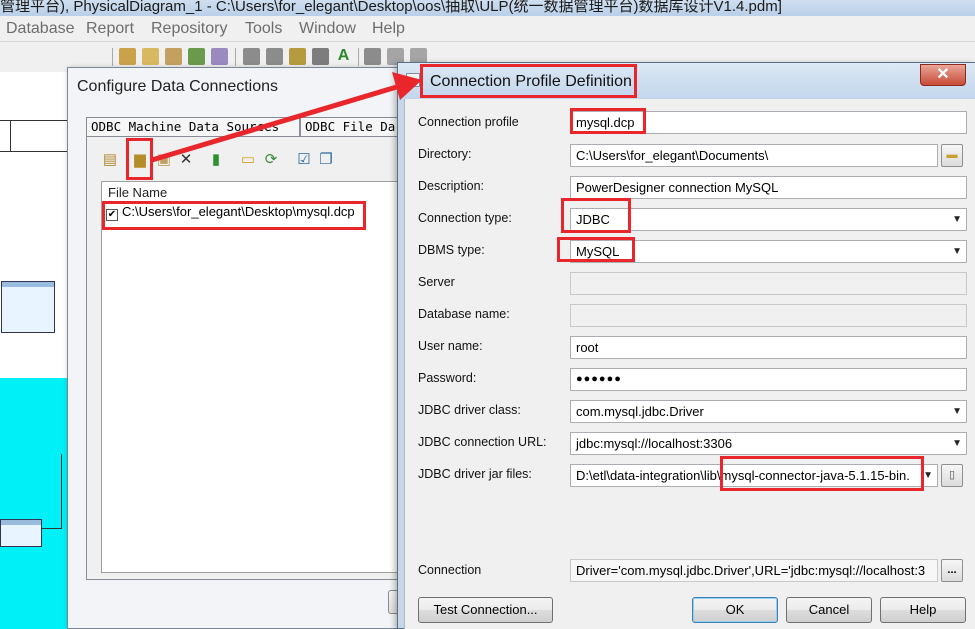  What do you see at coordinates (768, 283) in the screenshot?
I see `server-field` at bounding box center [768, 283].